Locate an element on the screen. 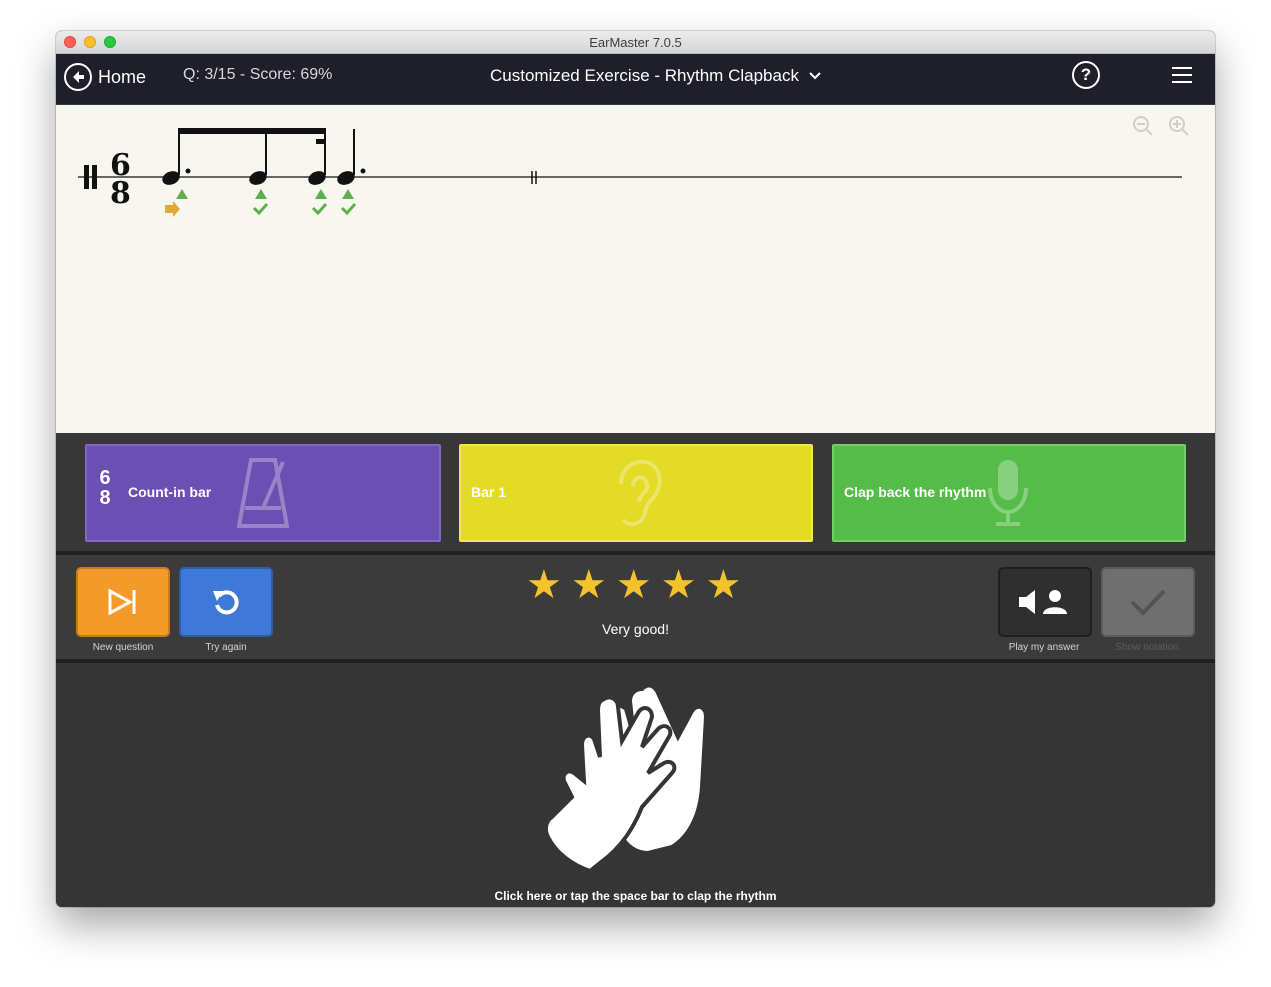 The width and height of the screenshot is (1271, 987). clapping-hands-icon is located at coordinates (626, 778).